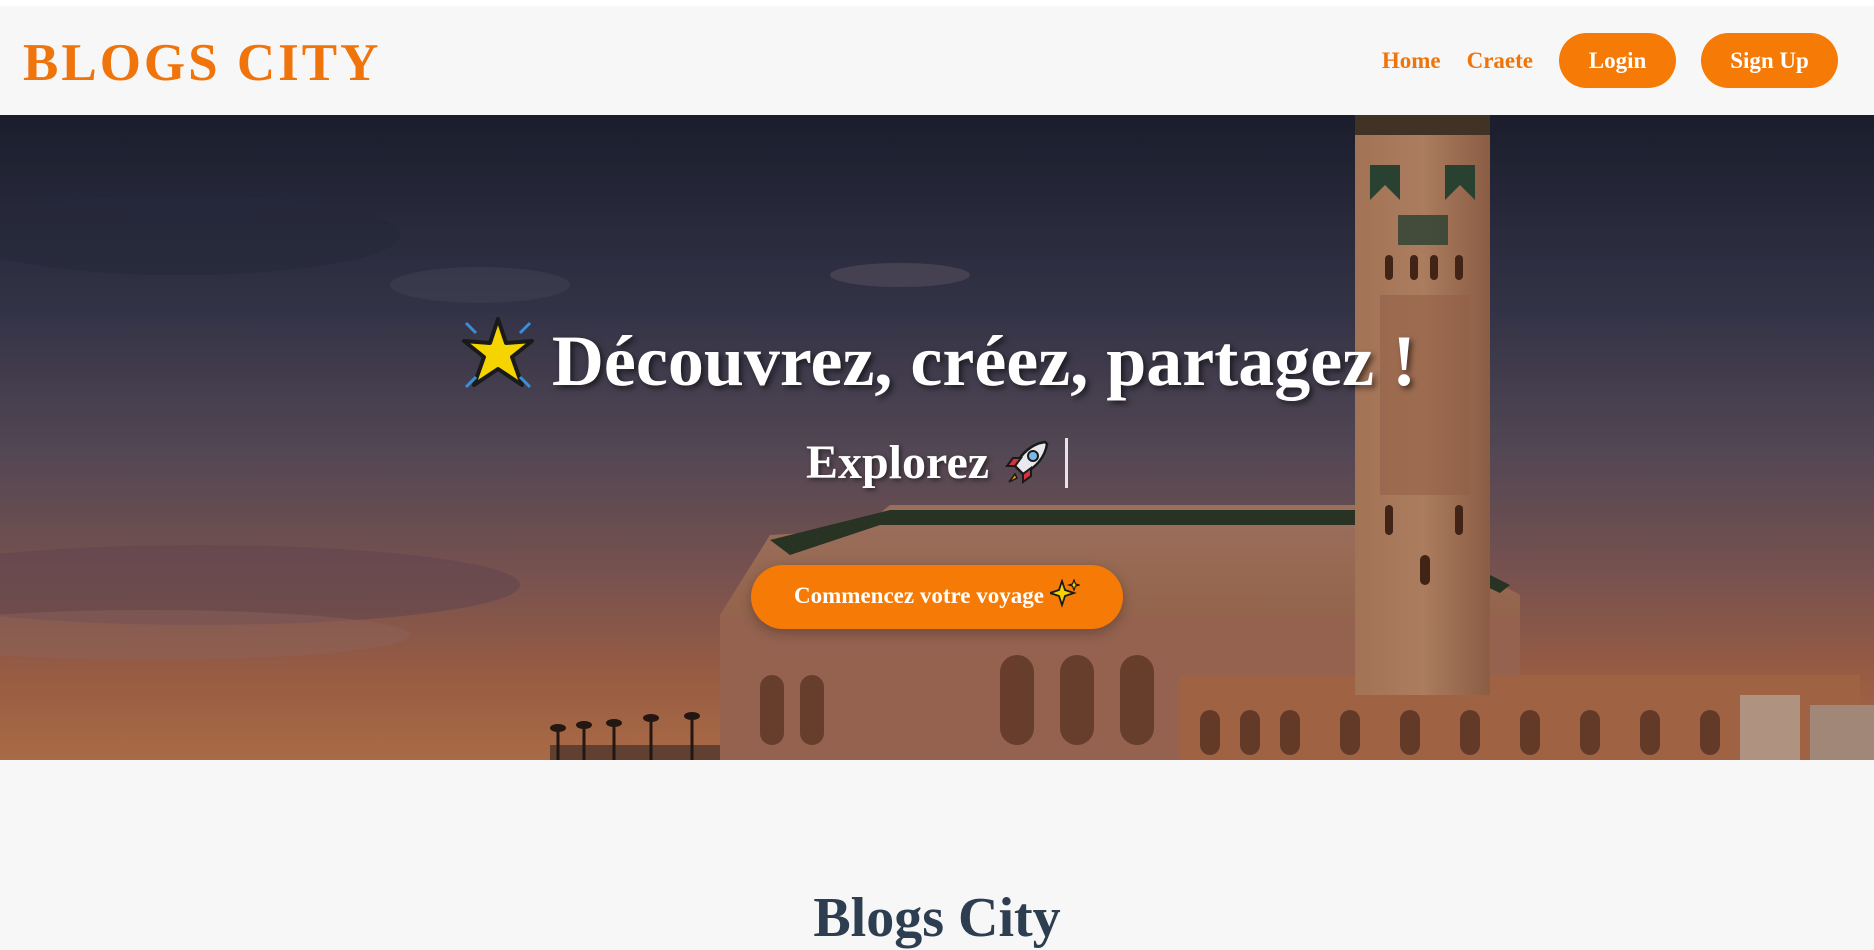 This screenshot has width=1874, height=950. I want to click on cta-label: Commencez votre voyage, so click(919, 595).